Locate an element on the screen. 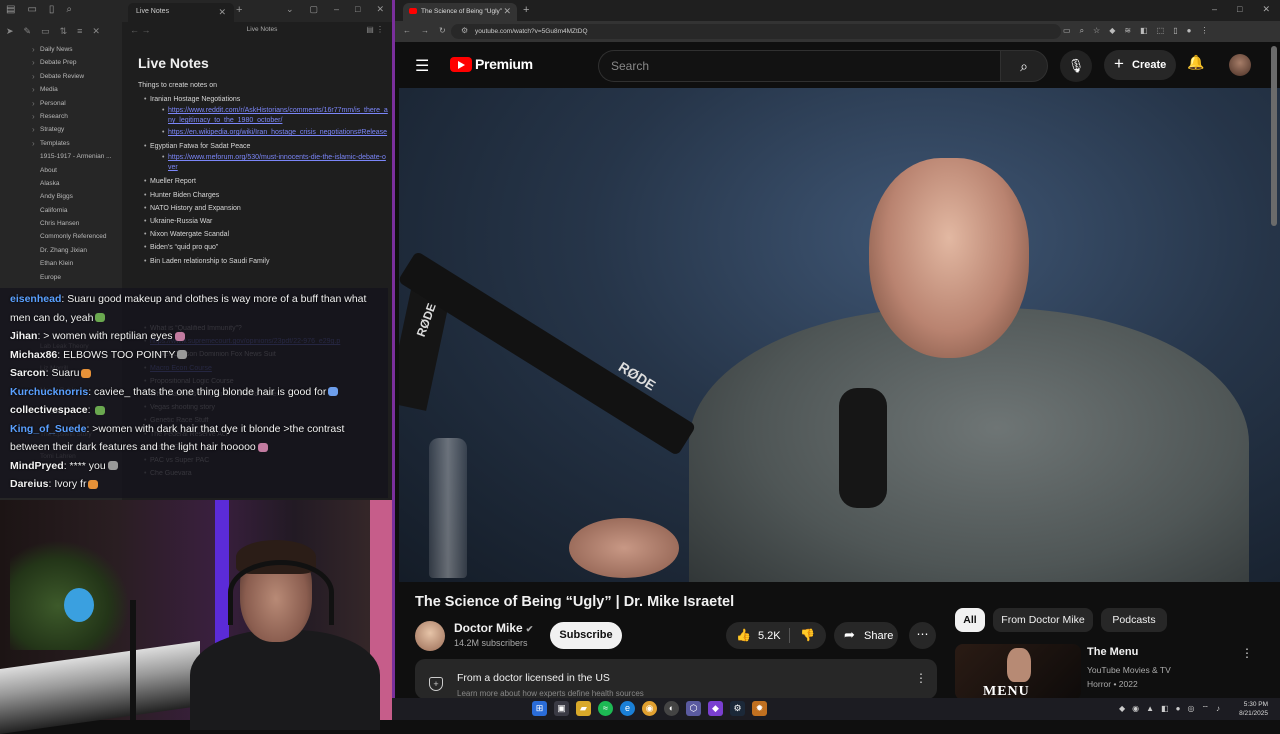  voice-search-button: 🎙 is located at coordinates (1076, 66).